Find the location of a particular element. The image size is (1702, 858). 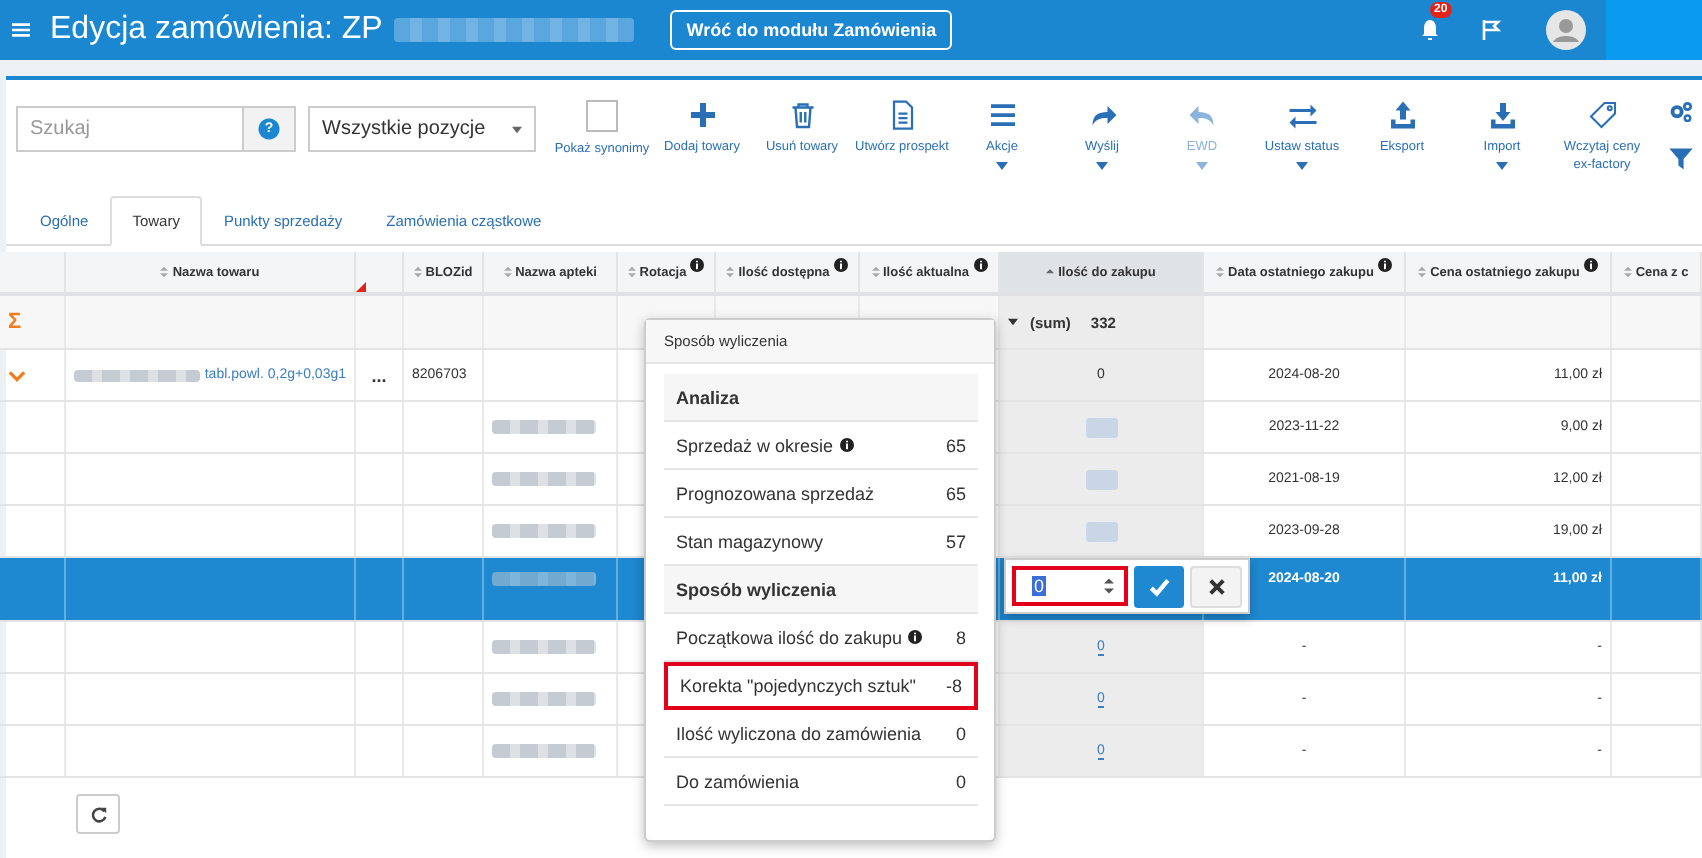

flag-icon is located at coordinates (1492, 30).